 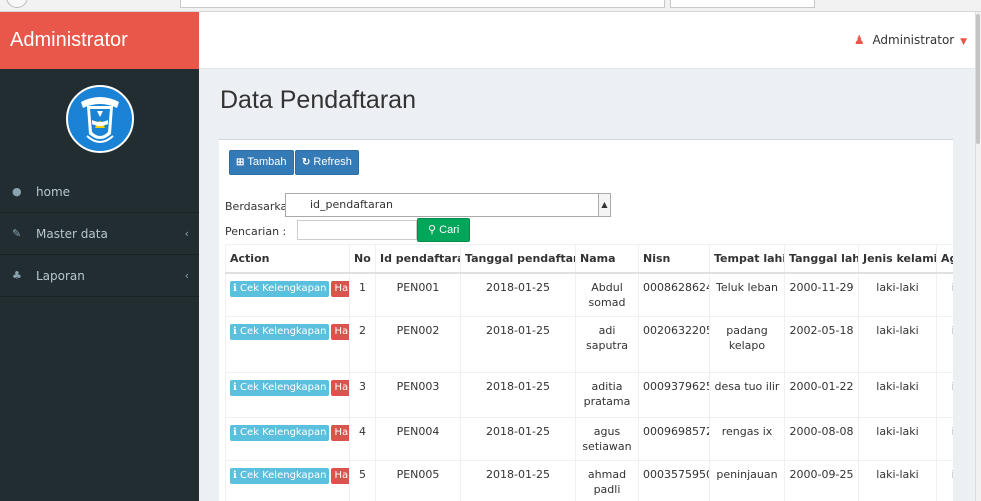 I want to click on tgl-lahir-cell: 2000-08-08, so click(x=821, y=438).